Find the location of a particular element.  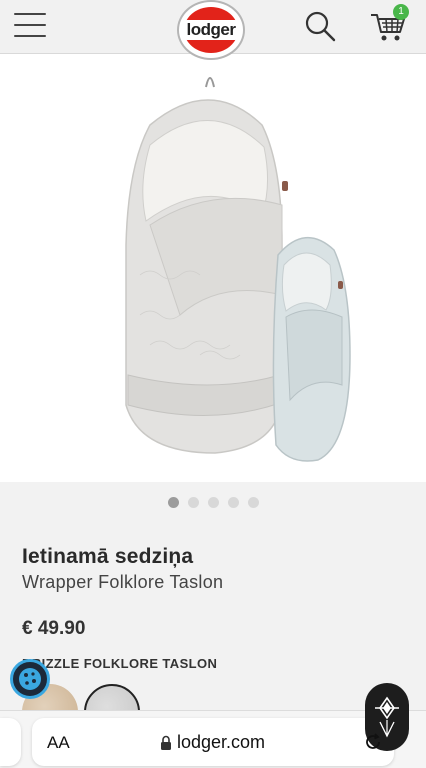

cookie-settings-button is located at coordinates (30, 679).